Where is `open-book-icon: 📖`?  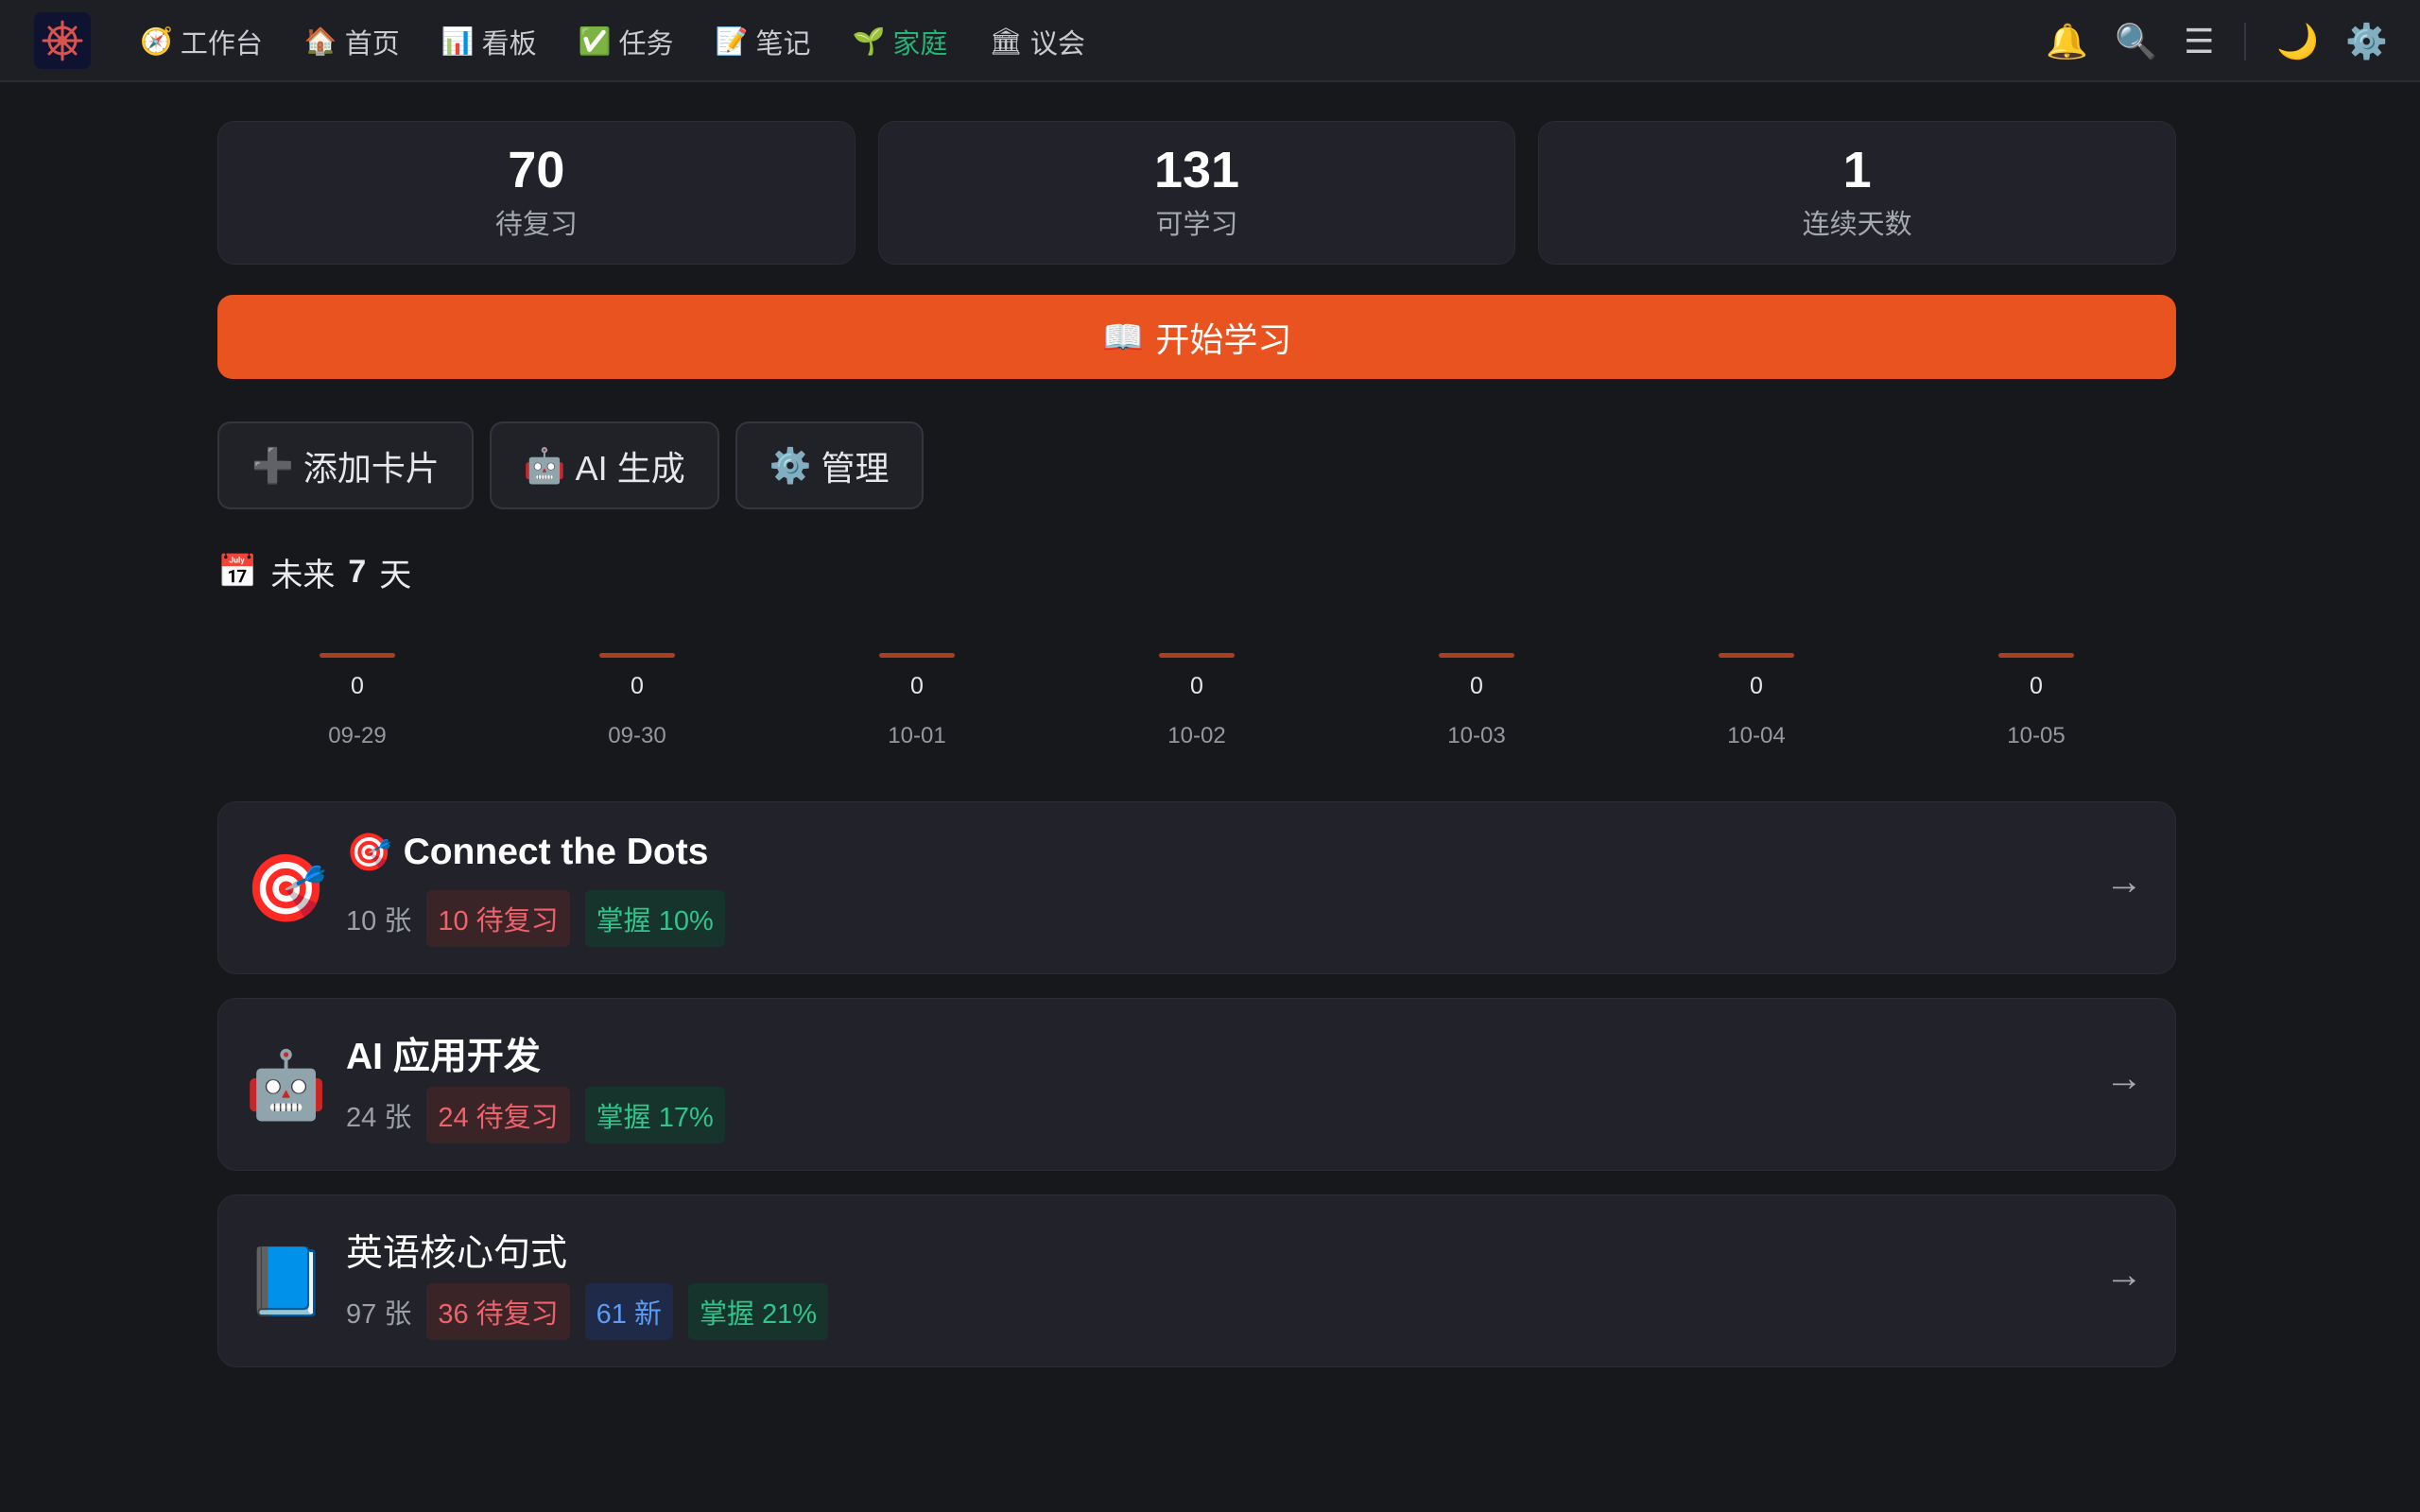 open-book-icon: 📖 is located at coordinates (1123, 336).